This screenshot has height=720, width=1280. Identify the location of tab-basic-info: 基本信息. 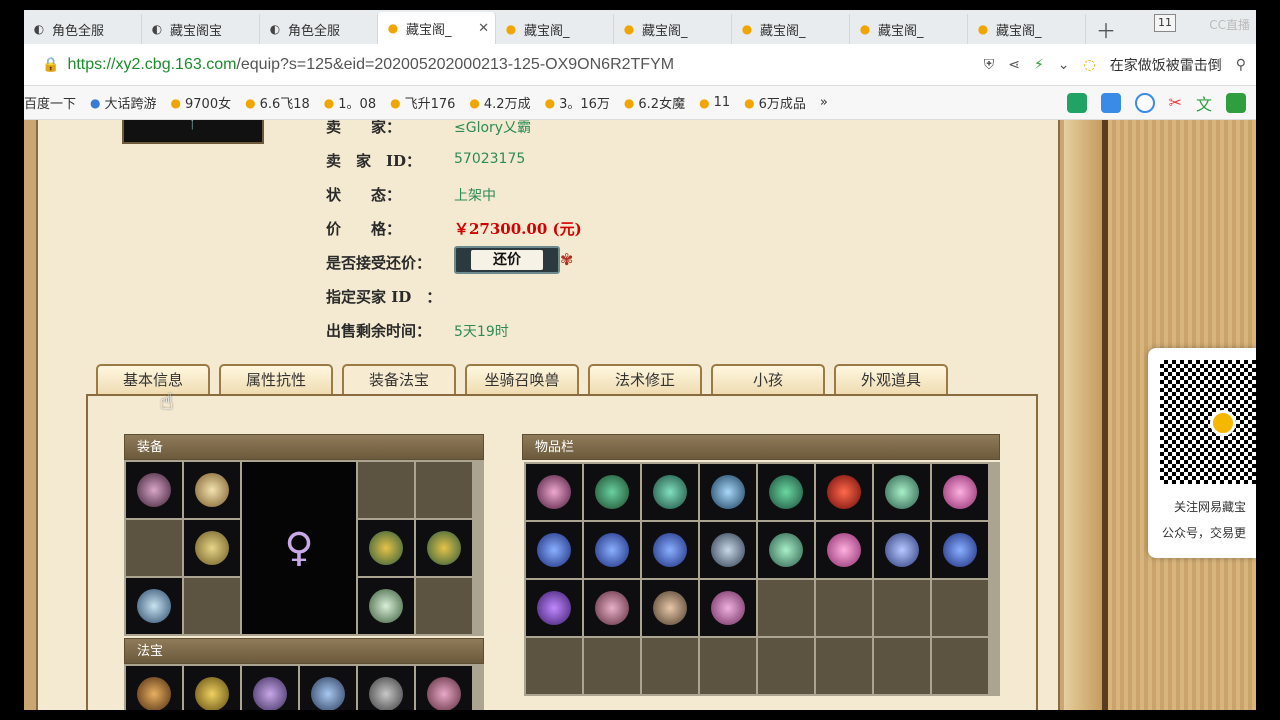
(153, 379).